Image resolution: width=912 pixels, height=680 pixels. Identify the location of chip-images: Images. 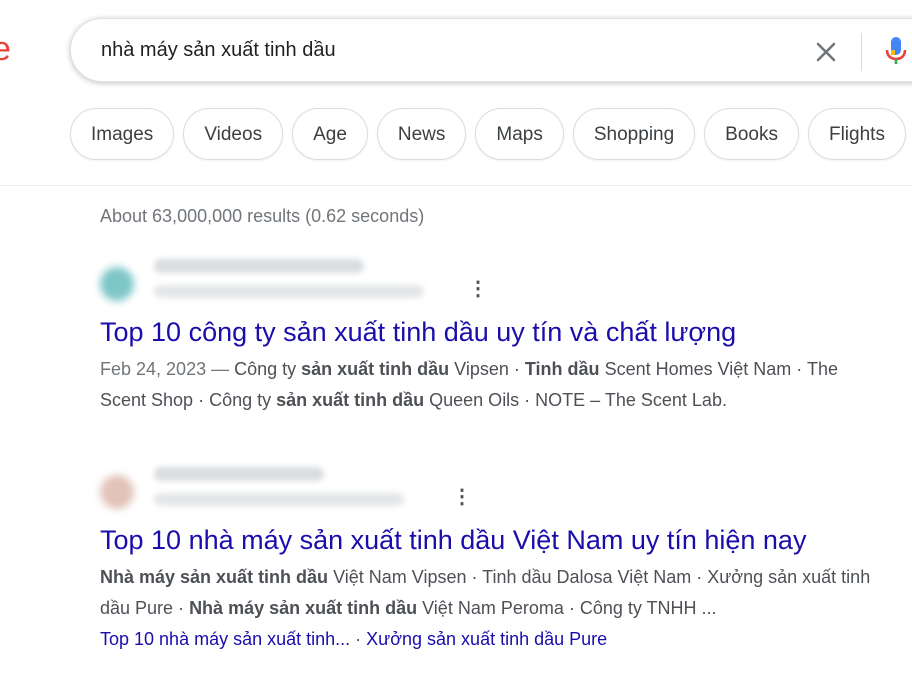
(122, 134).